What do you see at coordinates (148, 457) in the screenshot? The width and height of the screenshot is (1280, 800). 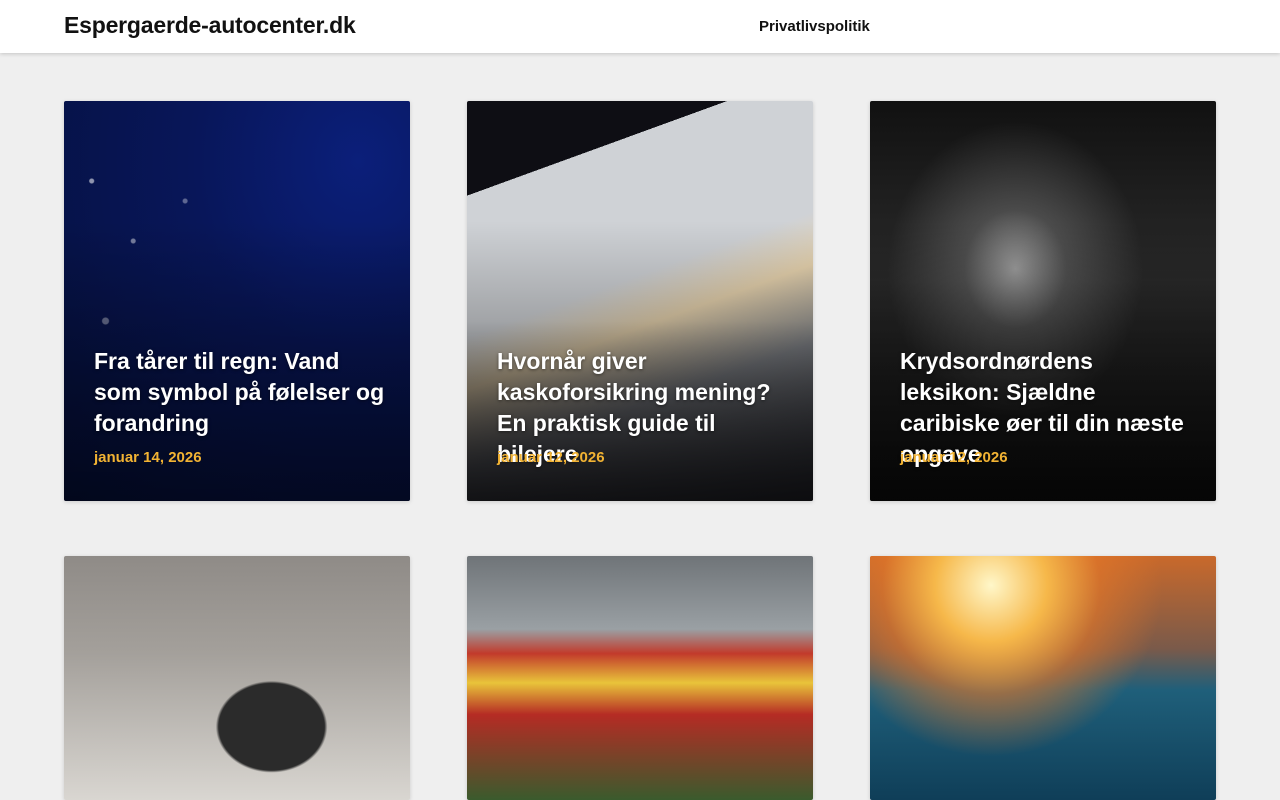 I see `post-date: januar 14, 2026` at bounding box center [148, 457].